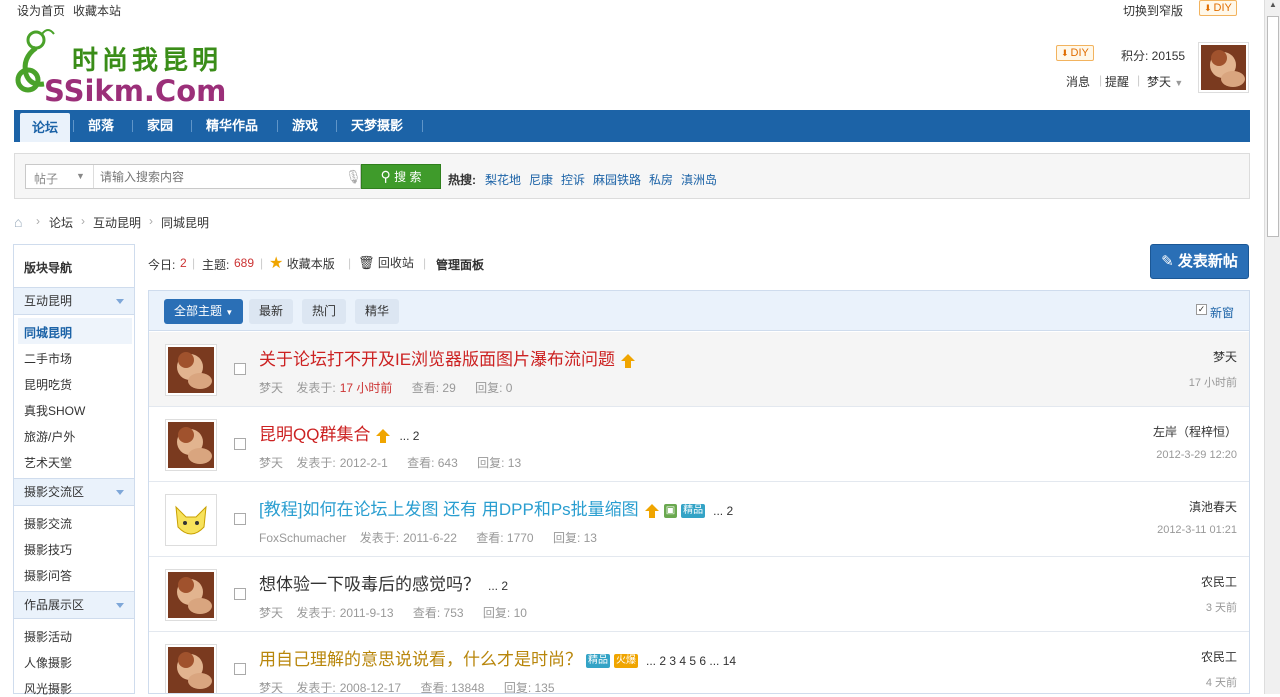 This screenshot has height=697, width=1280. I want to click on tab-hot: 热门, so click(324, 311).